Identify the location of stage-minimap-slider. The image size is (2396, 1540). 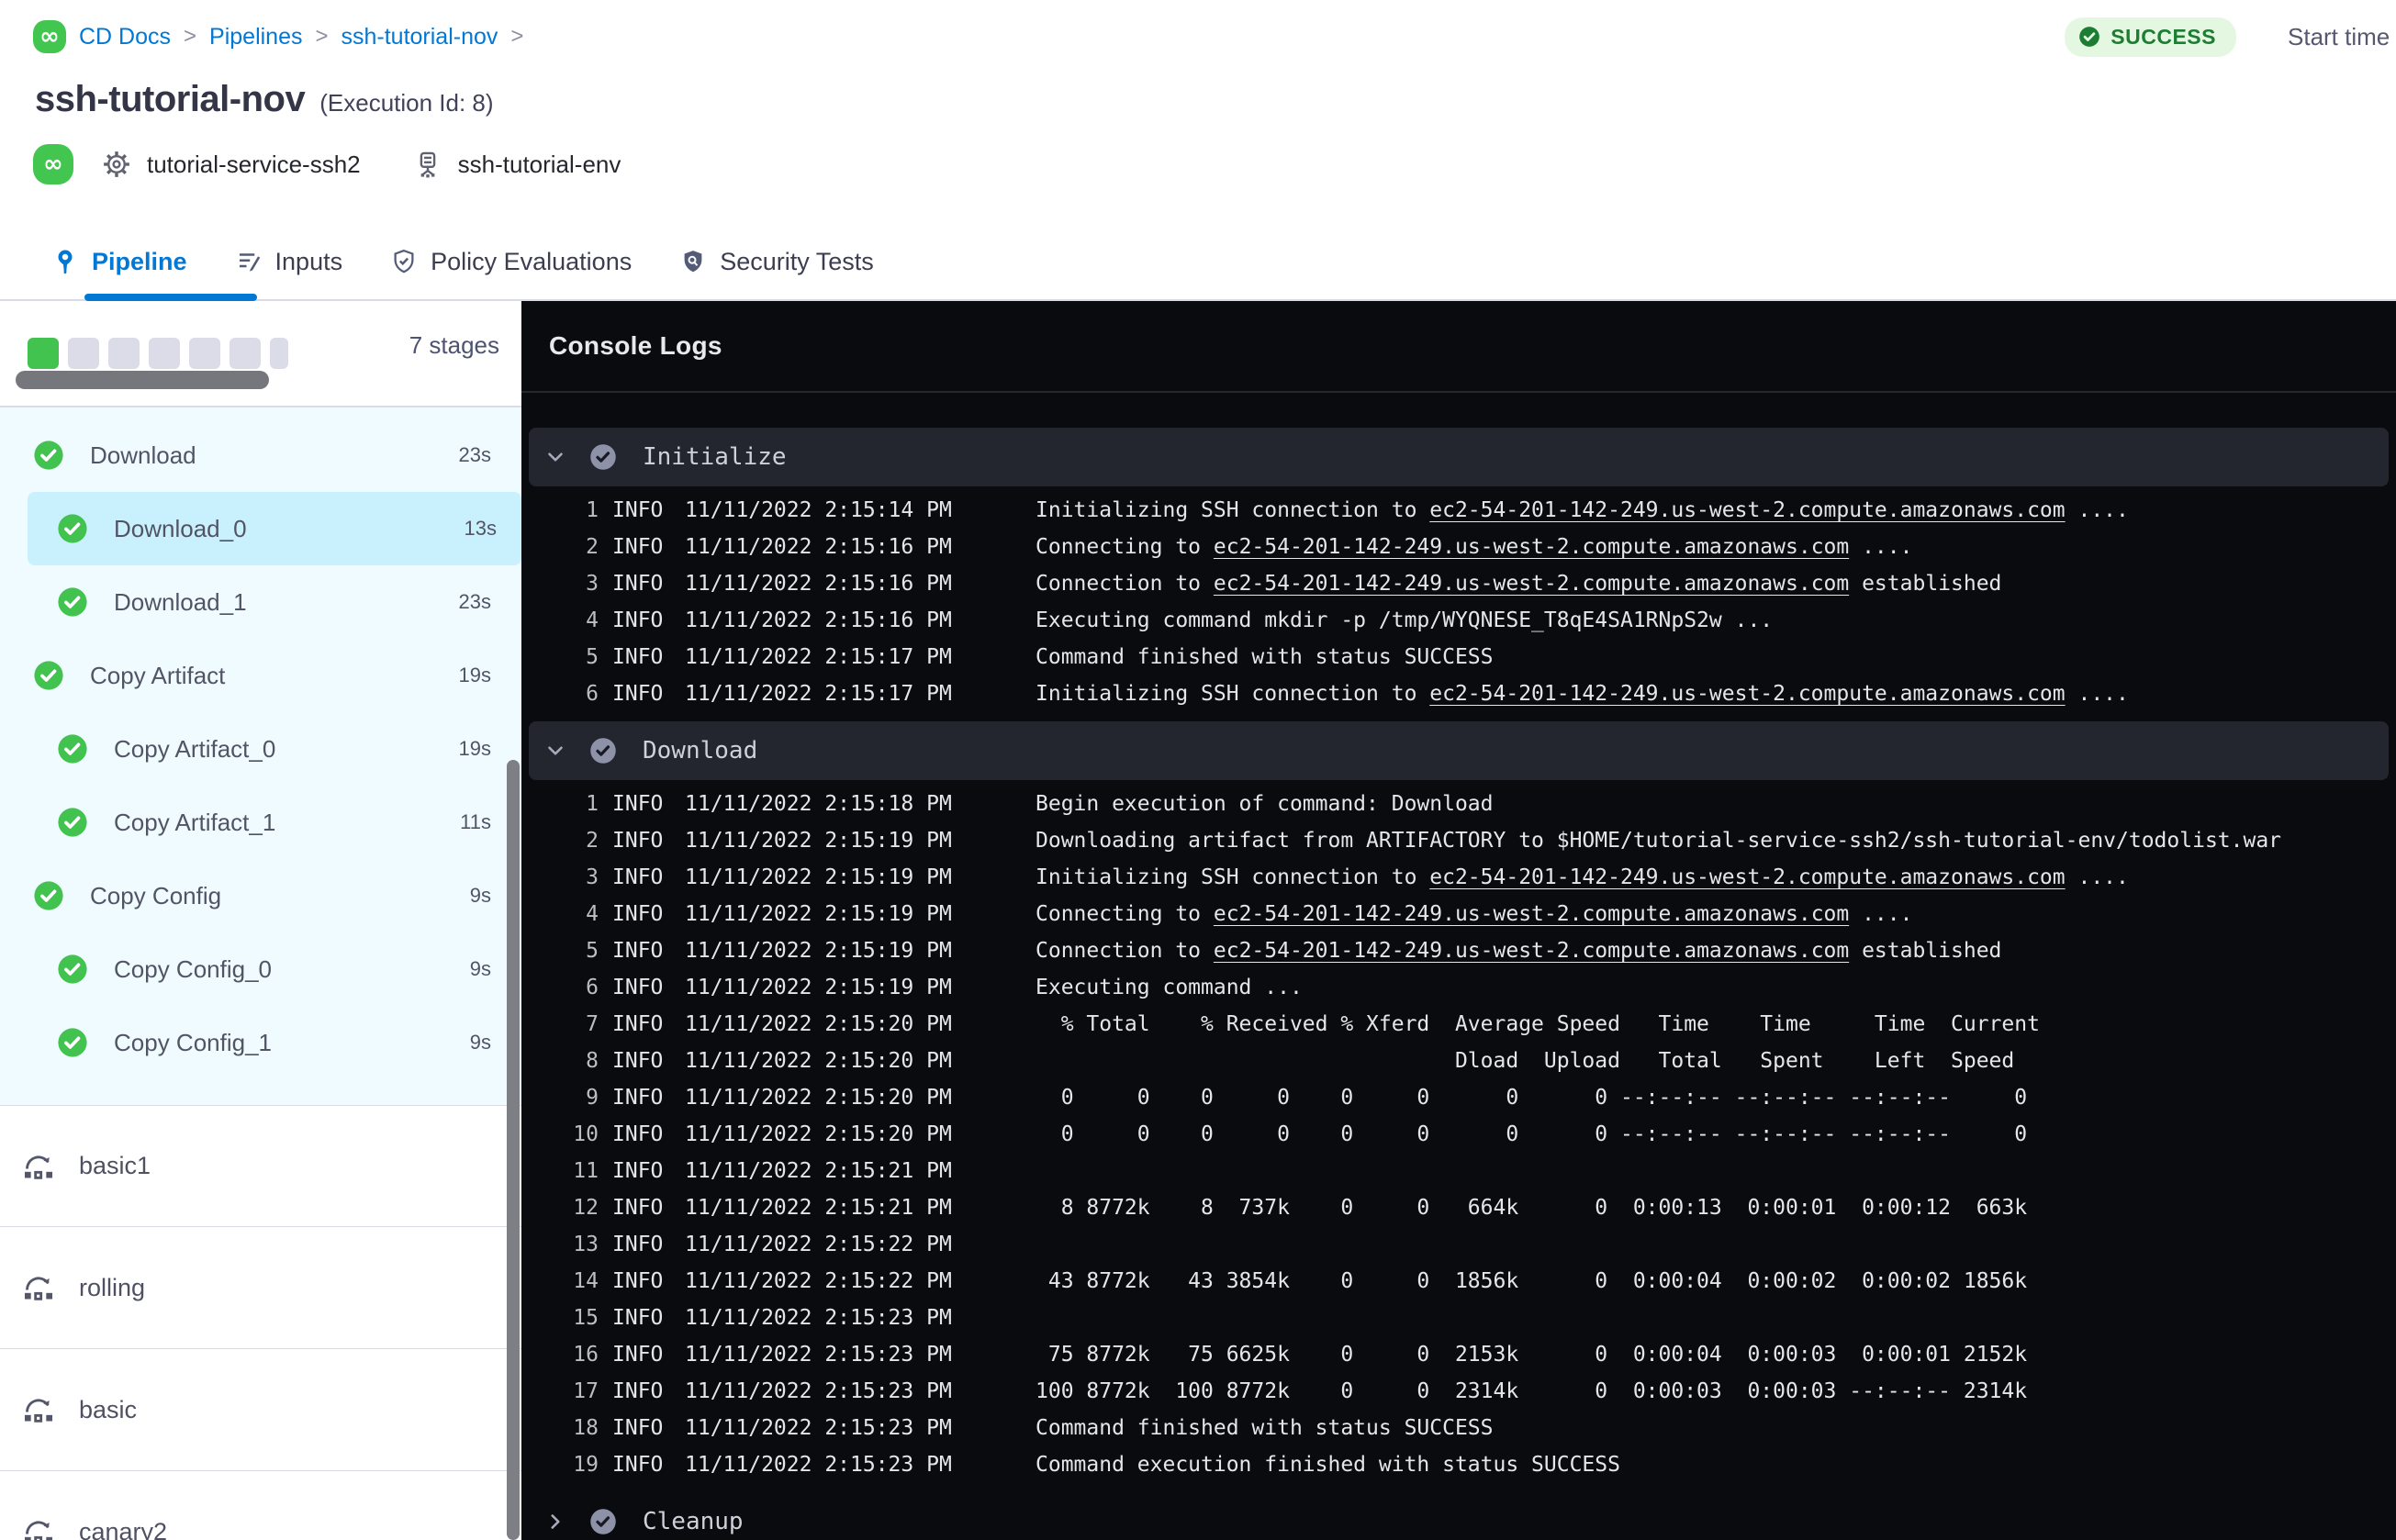
(142, 380).